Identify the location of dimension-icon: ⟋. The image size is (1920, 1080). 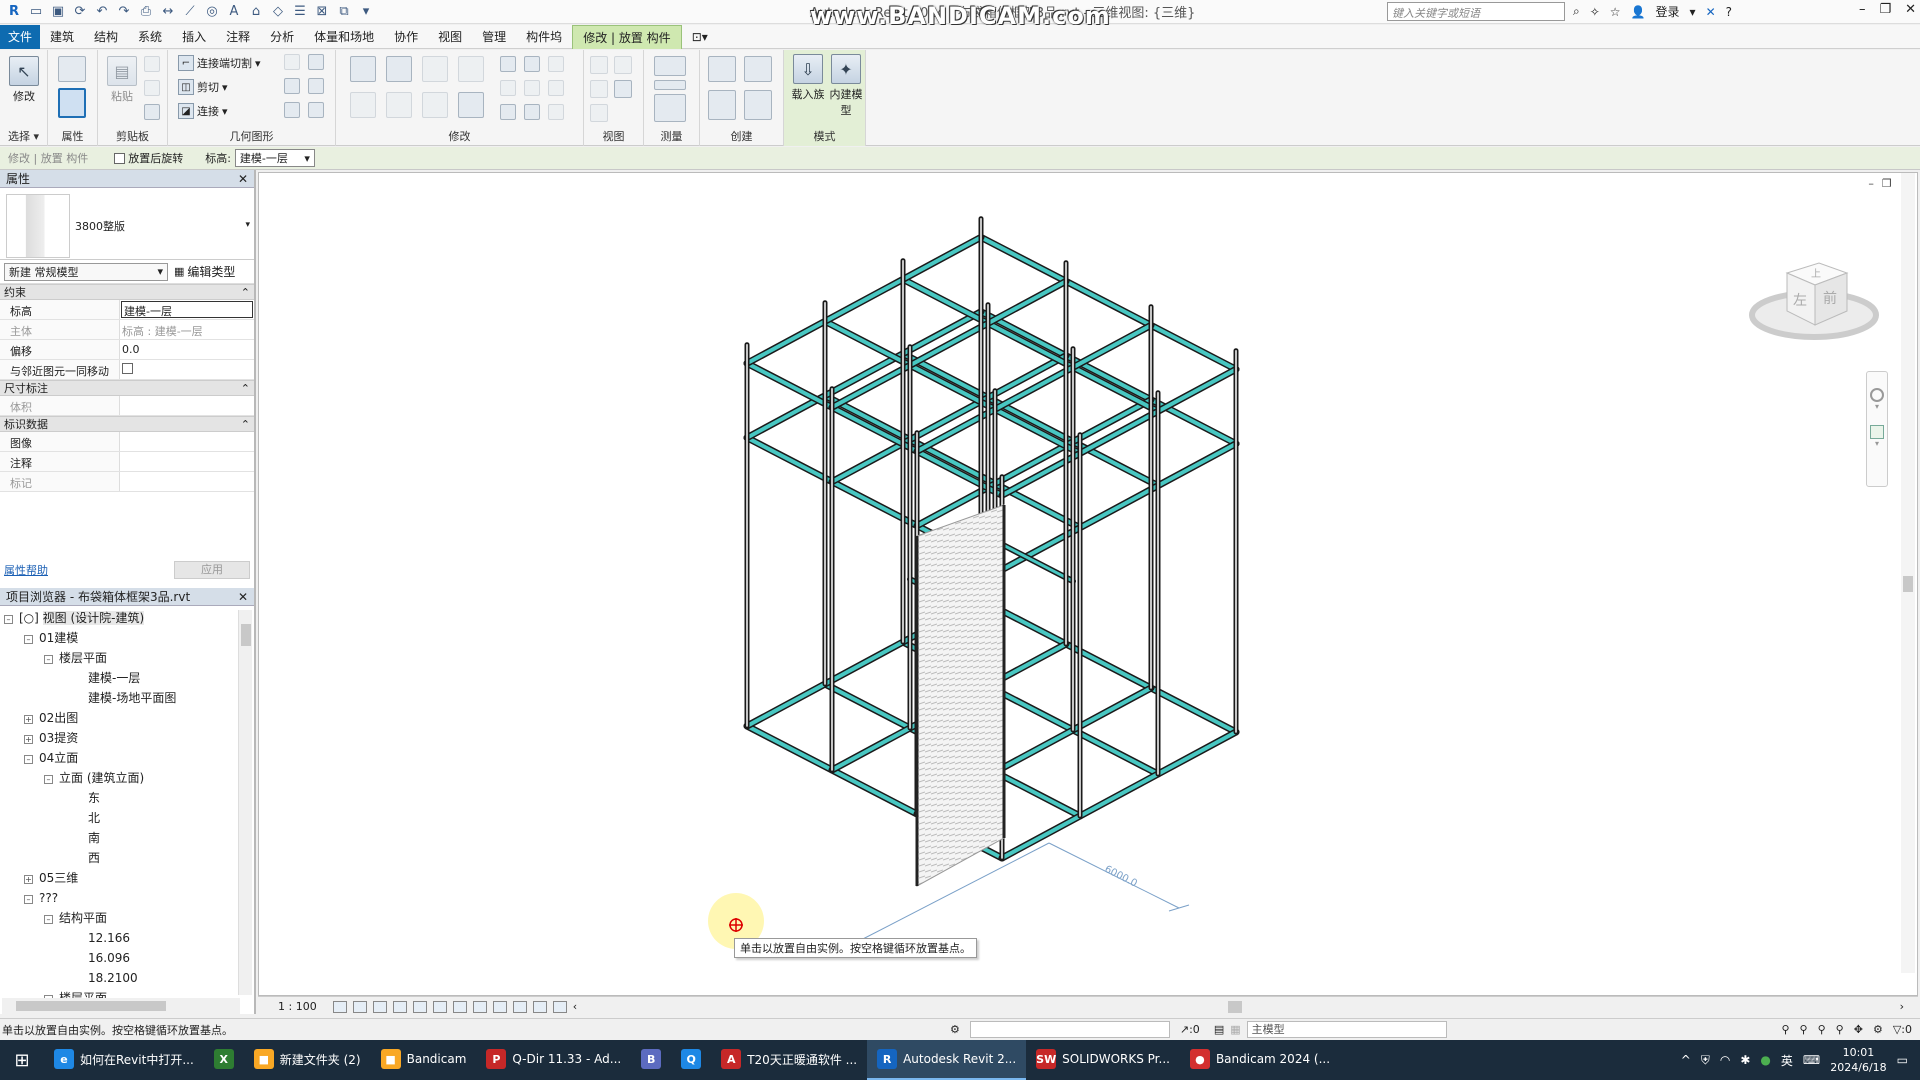
(190, 12).